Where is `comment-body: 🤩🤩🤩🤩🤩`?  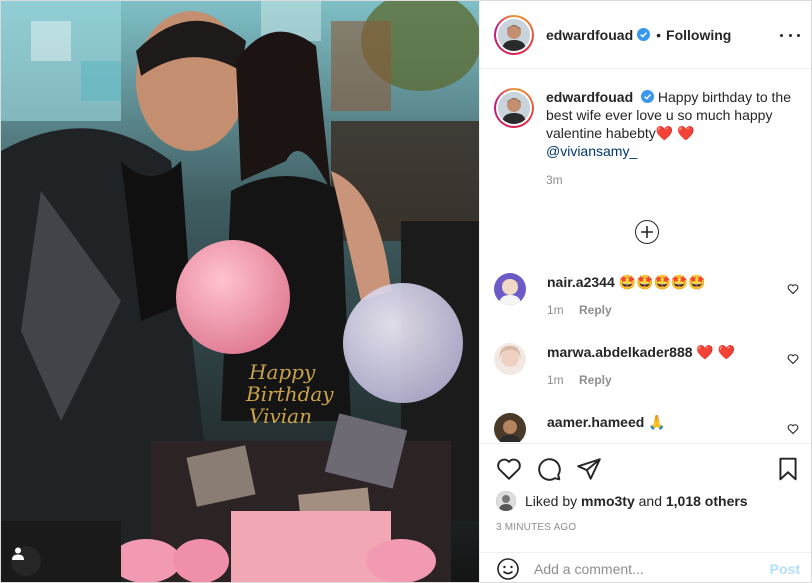 comment-body: 🤩🤩🤩🤩🤩 is located at coordinates (662, 282).